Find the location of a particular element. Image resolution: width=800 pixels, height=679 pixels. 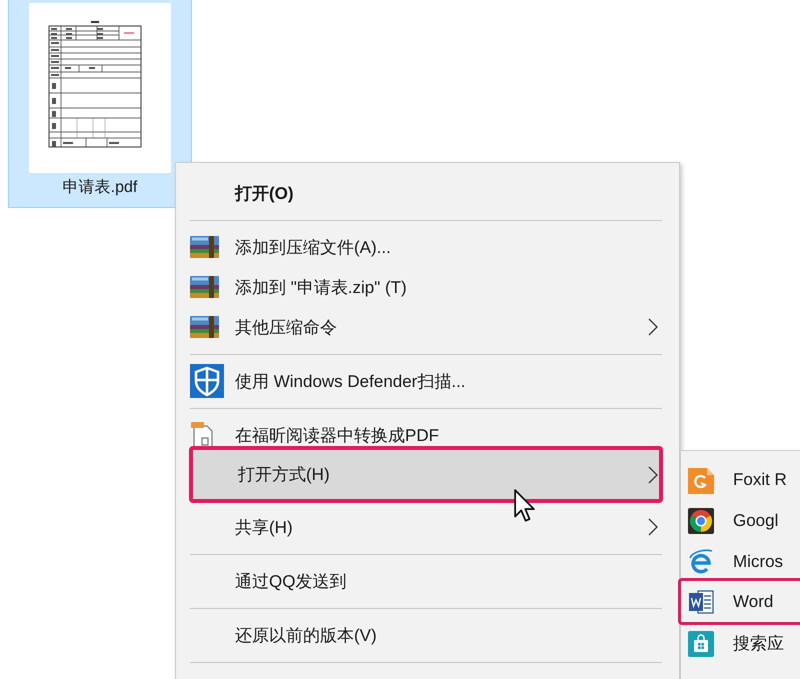

menu-item: Word is located at coordinates (739, 601).